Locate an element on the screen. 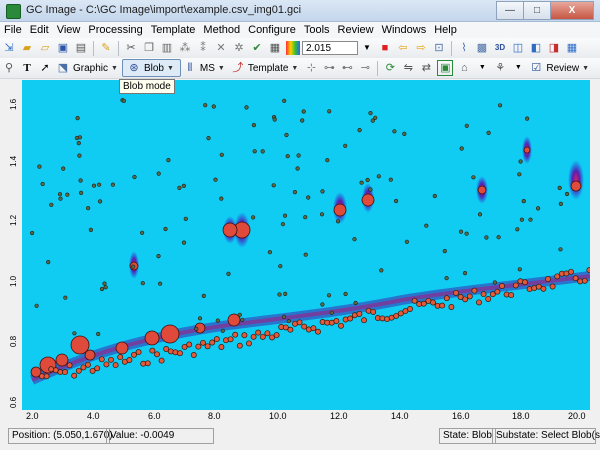 The image size is (600, 450). template-dropdown-icon: ▼ is located at coordinates (294, 68).